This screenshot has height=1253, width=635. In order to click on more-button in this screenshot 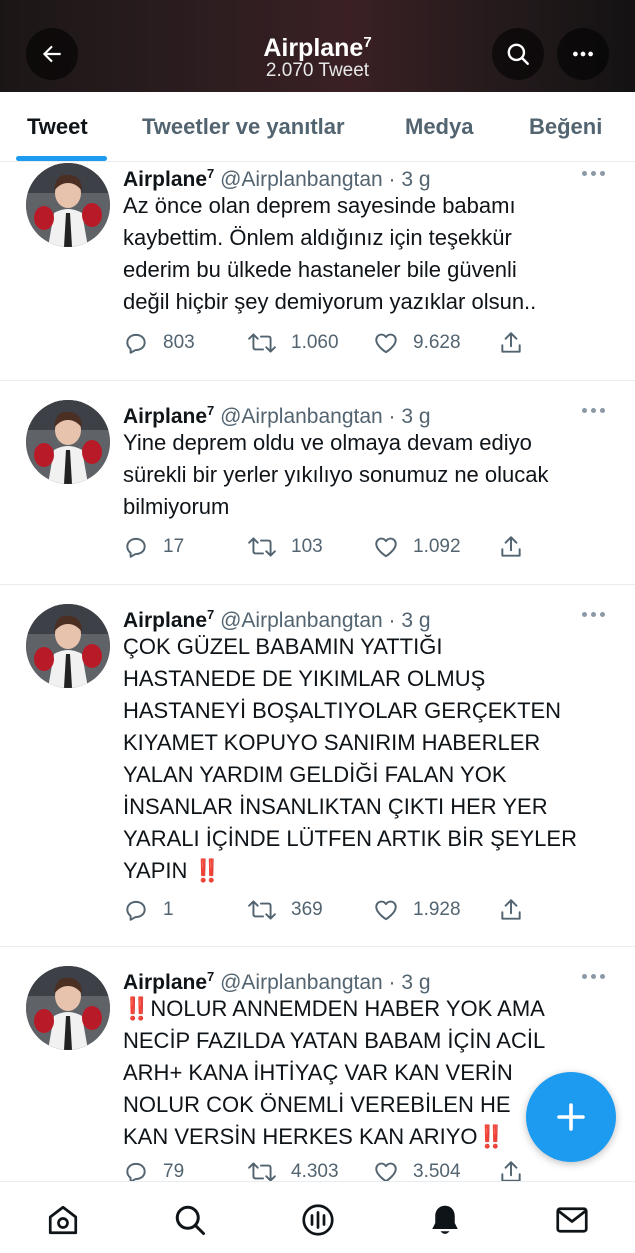, I will do `click(583, 54)`.